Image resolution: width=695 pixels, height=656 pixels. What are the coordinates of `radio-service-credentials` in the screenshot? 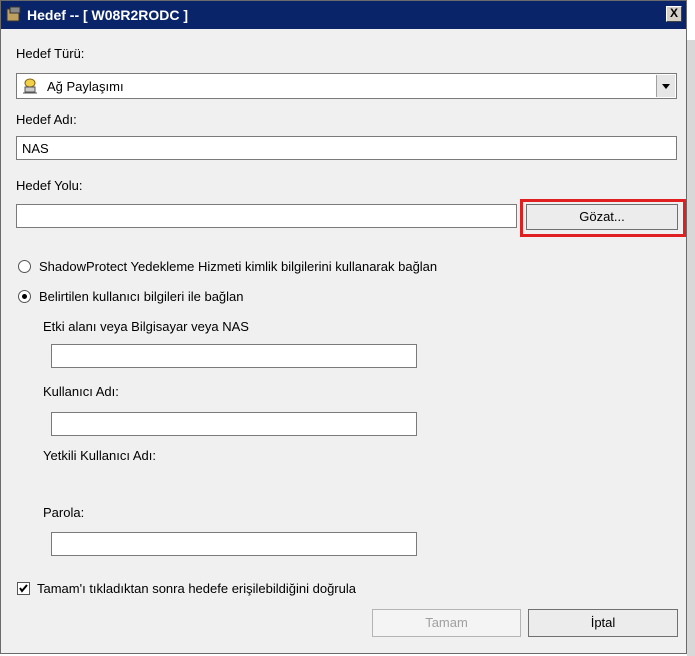 It's located at (24, 266).